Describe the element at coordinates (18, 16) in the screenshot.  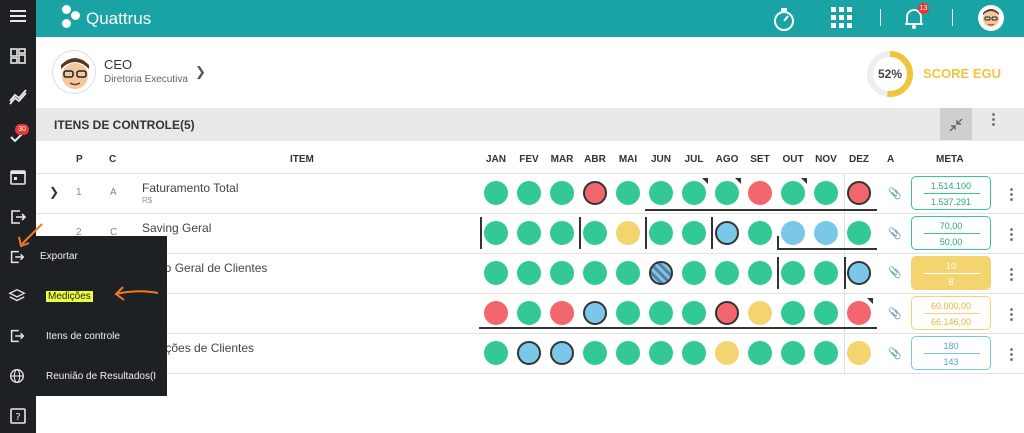
I see `menu-icon` at that location.